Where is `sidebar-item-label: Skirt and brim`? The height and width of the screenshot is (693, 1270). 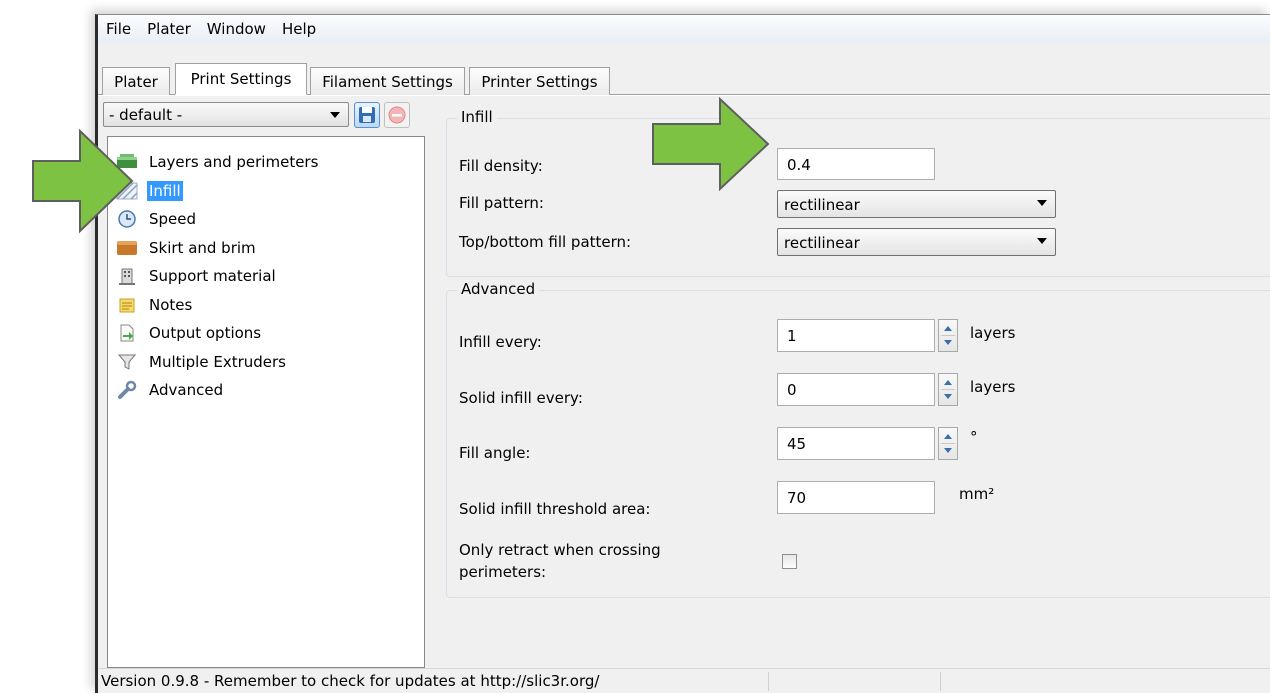
sidebar-item-label: Skirt and brim is located at coordinates (202, 247).